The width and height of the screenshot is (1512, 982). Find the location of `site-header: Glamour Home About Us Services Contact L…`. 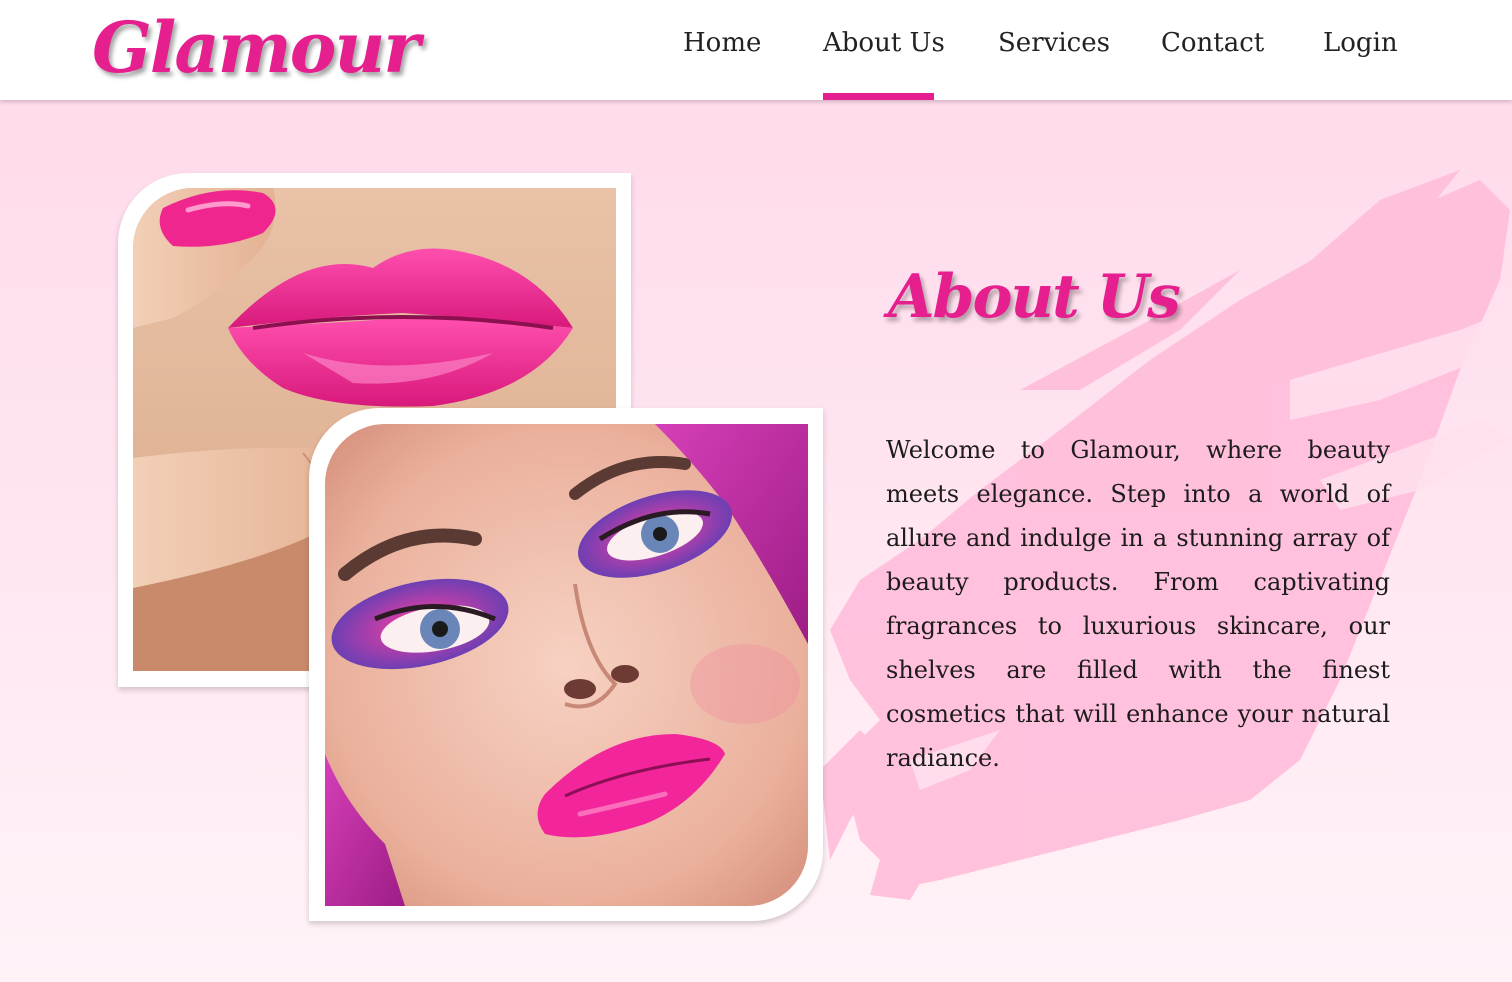

site-header: Glamour Home About Us Services Contact L… is located at coordinates (756, 50).